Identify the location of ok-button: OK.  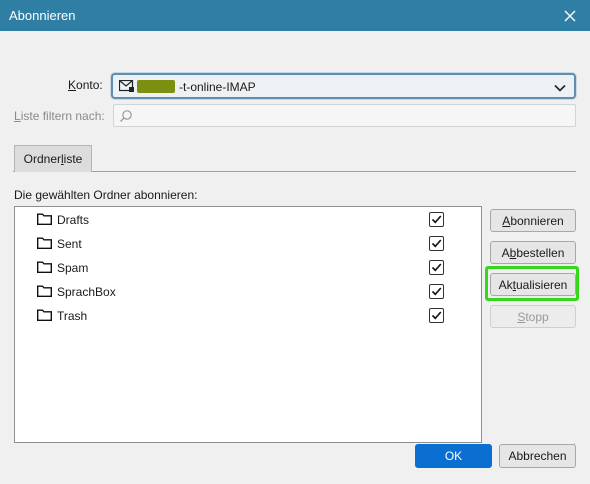
(453, 456).